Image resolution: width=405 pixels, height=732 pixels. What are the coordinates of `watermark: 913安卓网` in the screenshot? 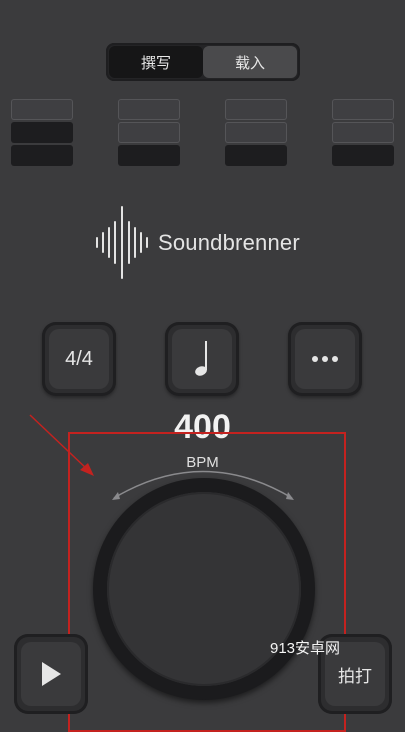 It's located at (305, 648).